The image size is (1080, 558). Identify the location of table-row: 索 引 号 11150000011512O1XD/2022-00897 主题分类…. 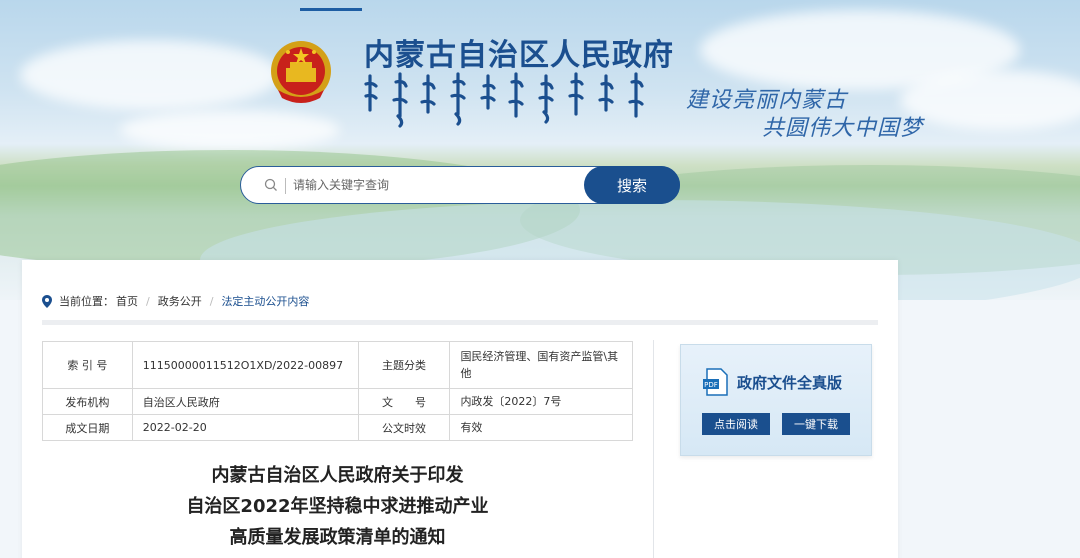
(337, 365).